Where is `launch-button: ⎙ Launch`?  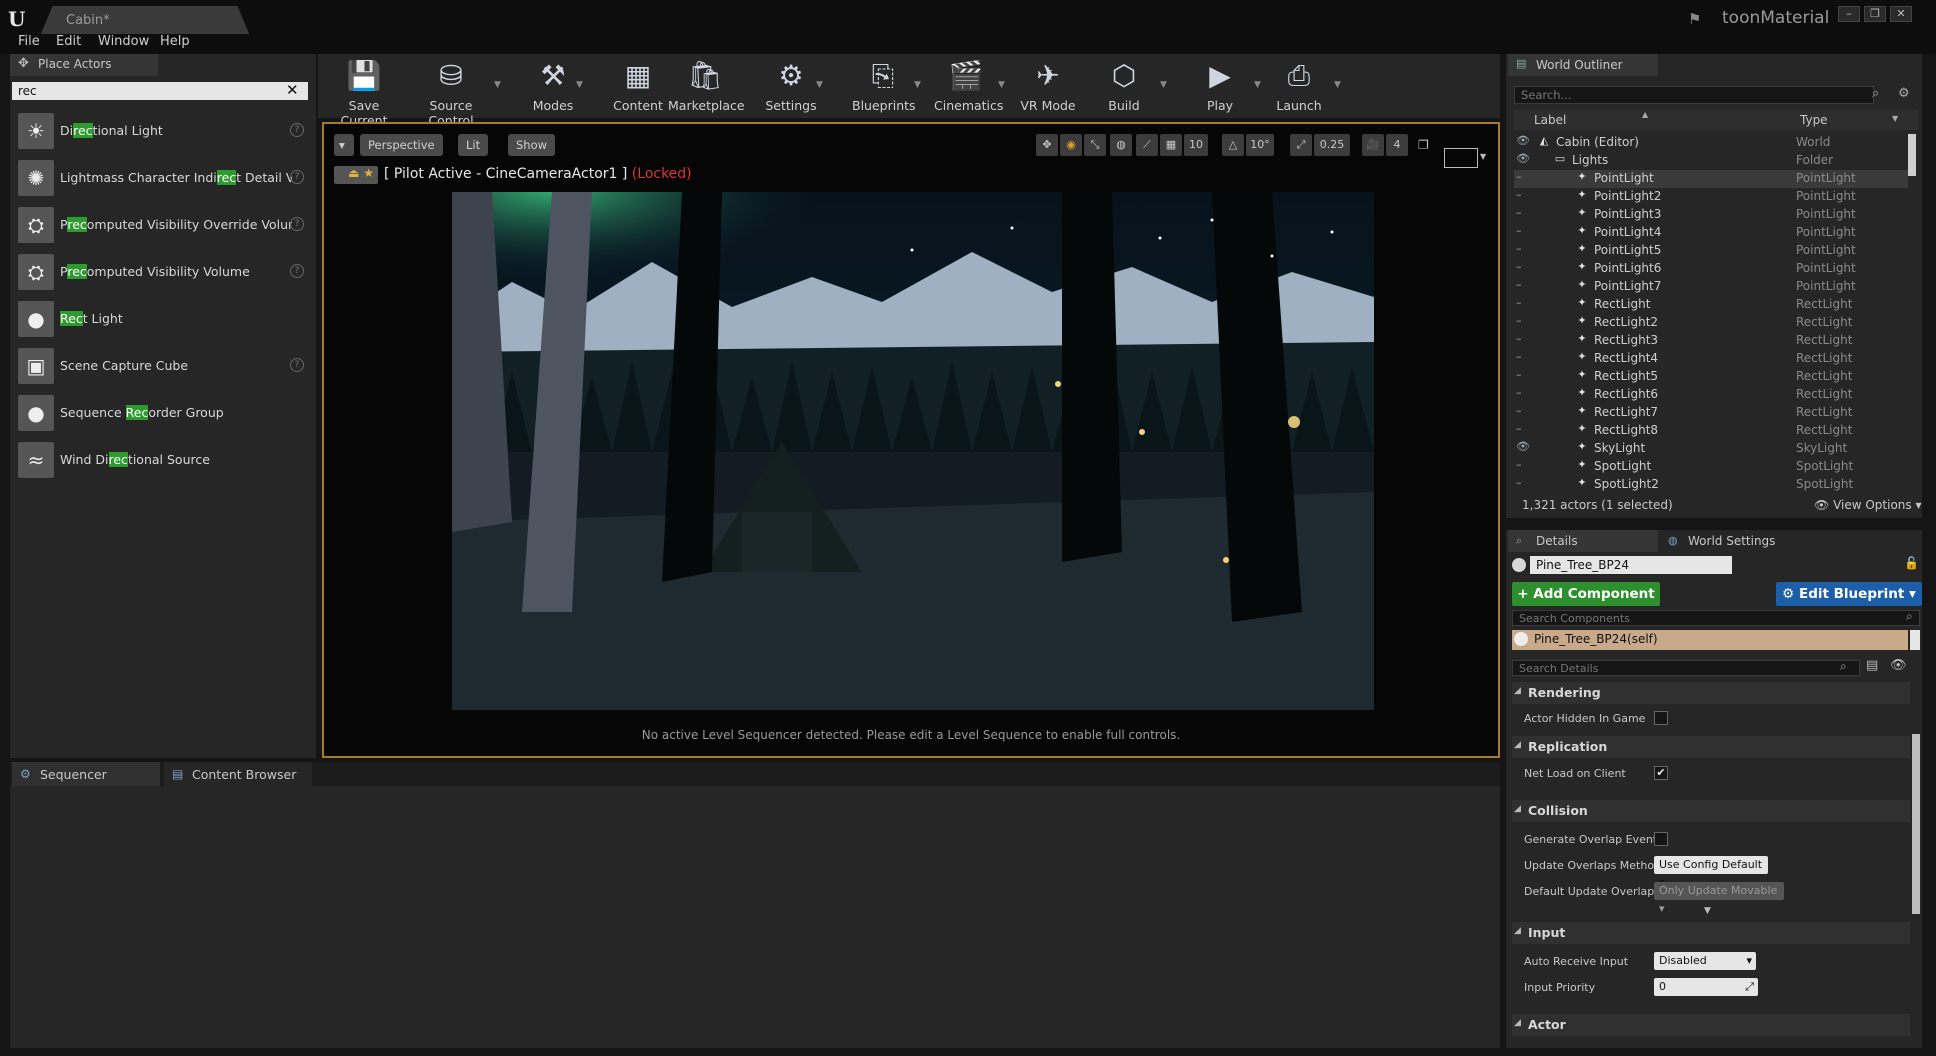 launch-button: ⎙ Launch is located at coordinates (1299, 87).